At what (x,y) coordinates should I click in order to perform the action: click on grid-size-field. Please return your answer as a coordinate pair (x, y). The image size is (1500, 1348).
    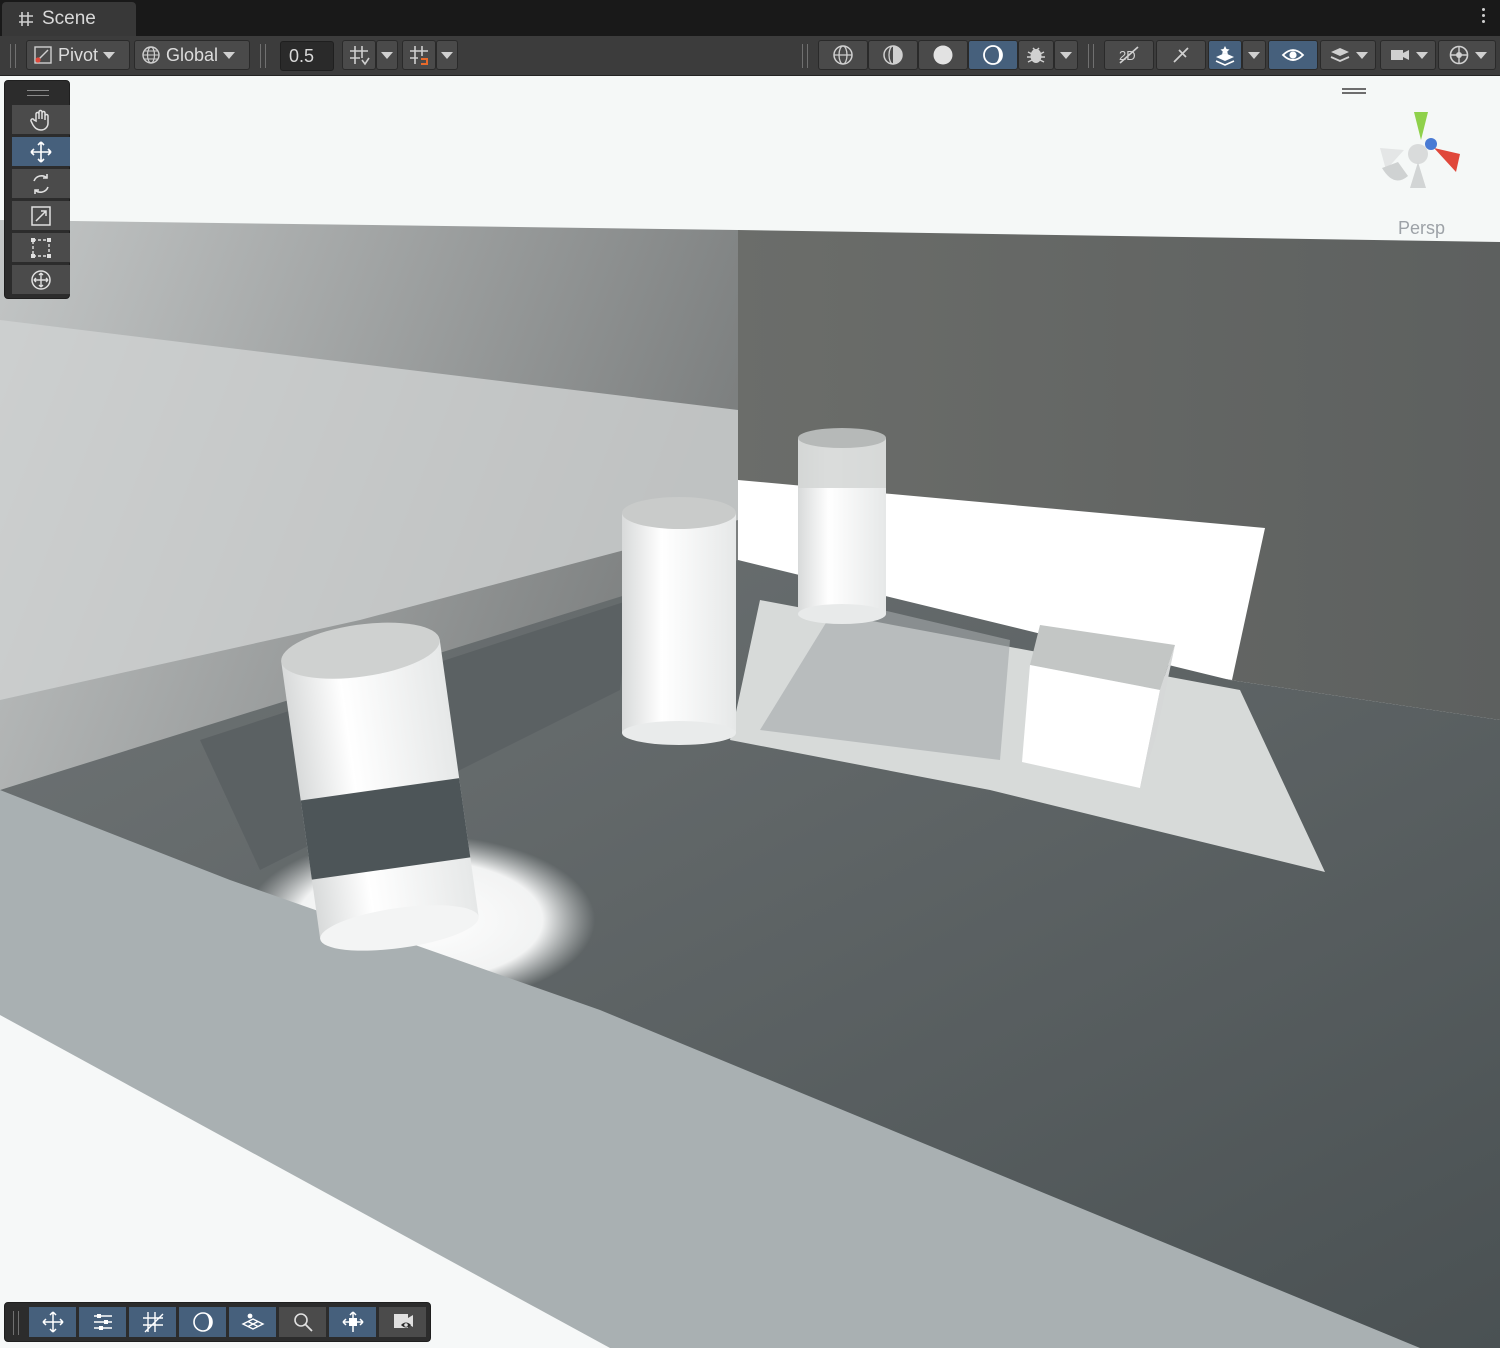
    Looking at the image, I should click on (307, 56).